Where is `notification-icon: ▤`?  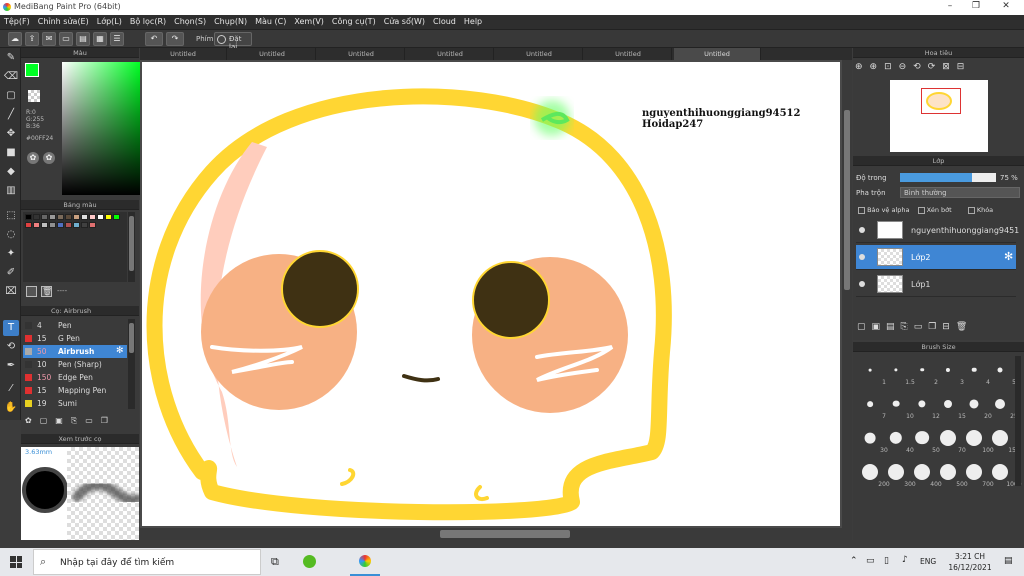 notification-icon: ▤ is located at coordinates (1008, 561).